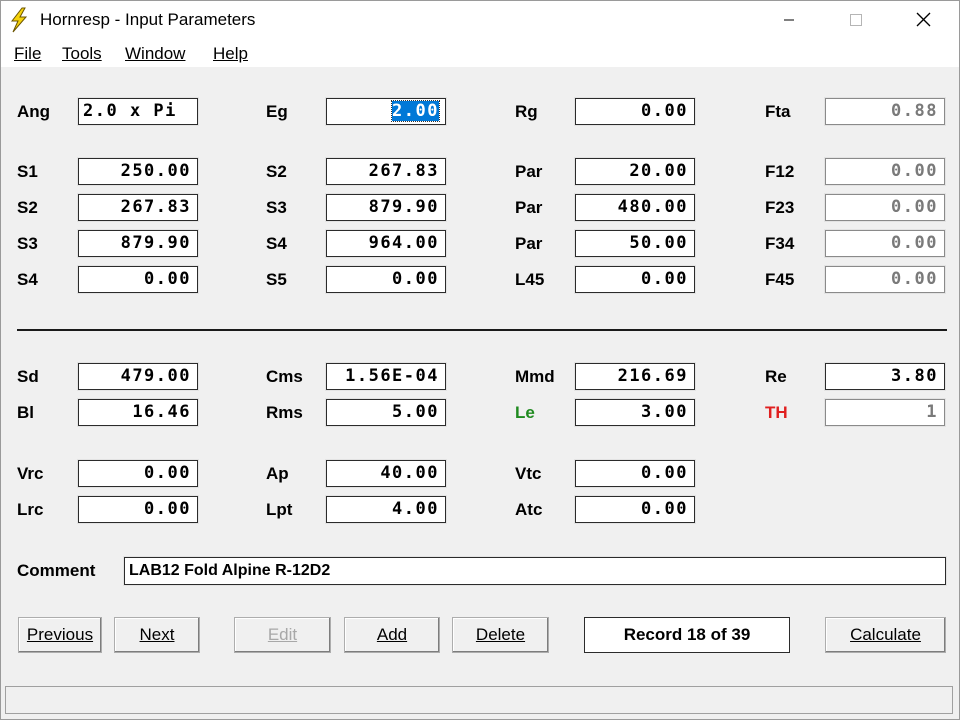  What do you see at coordinates (276, 279) in the screenshot?
I see `param-label: S5` at bounding box center [276, 279].